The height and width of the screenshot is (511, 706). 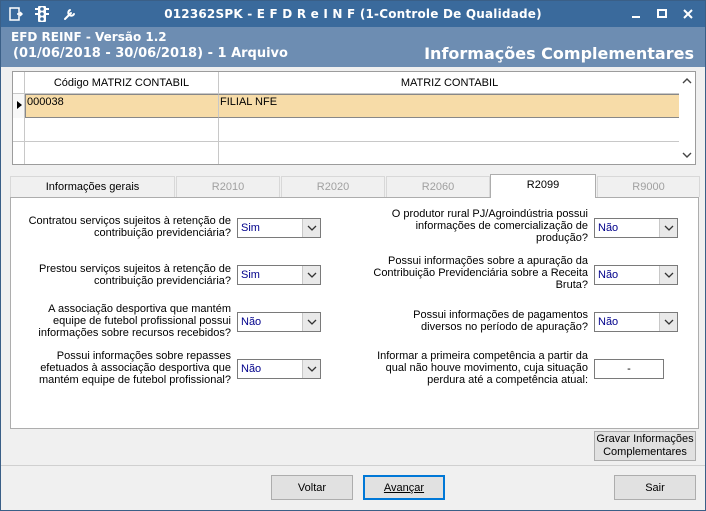 I want to click on scroll-up-icon, so click(x=687, y=81).